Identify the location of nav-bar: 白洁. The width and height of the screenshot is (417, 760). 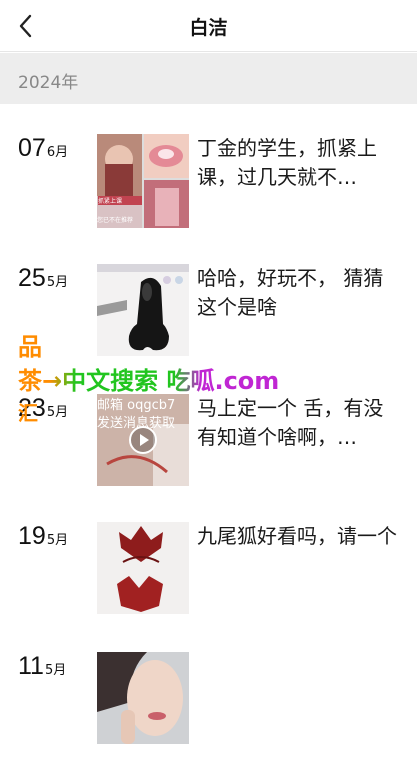
(208, 26).